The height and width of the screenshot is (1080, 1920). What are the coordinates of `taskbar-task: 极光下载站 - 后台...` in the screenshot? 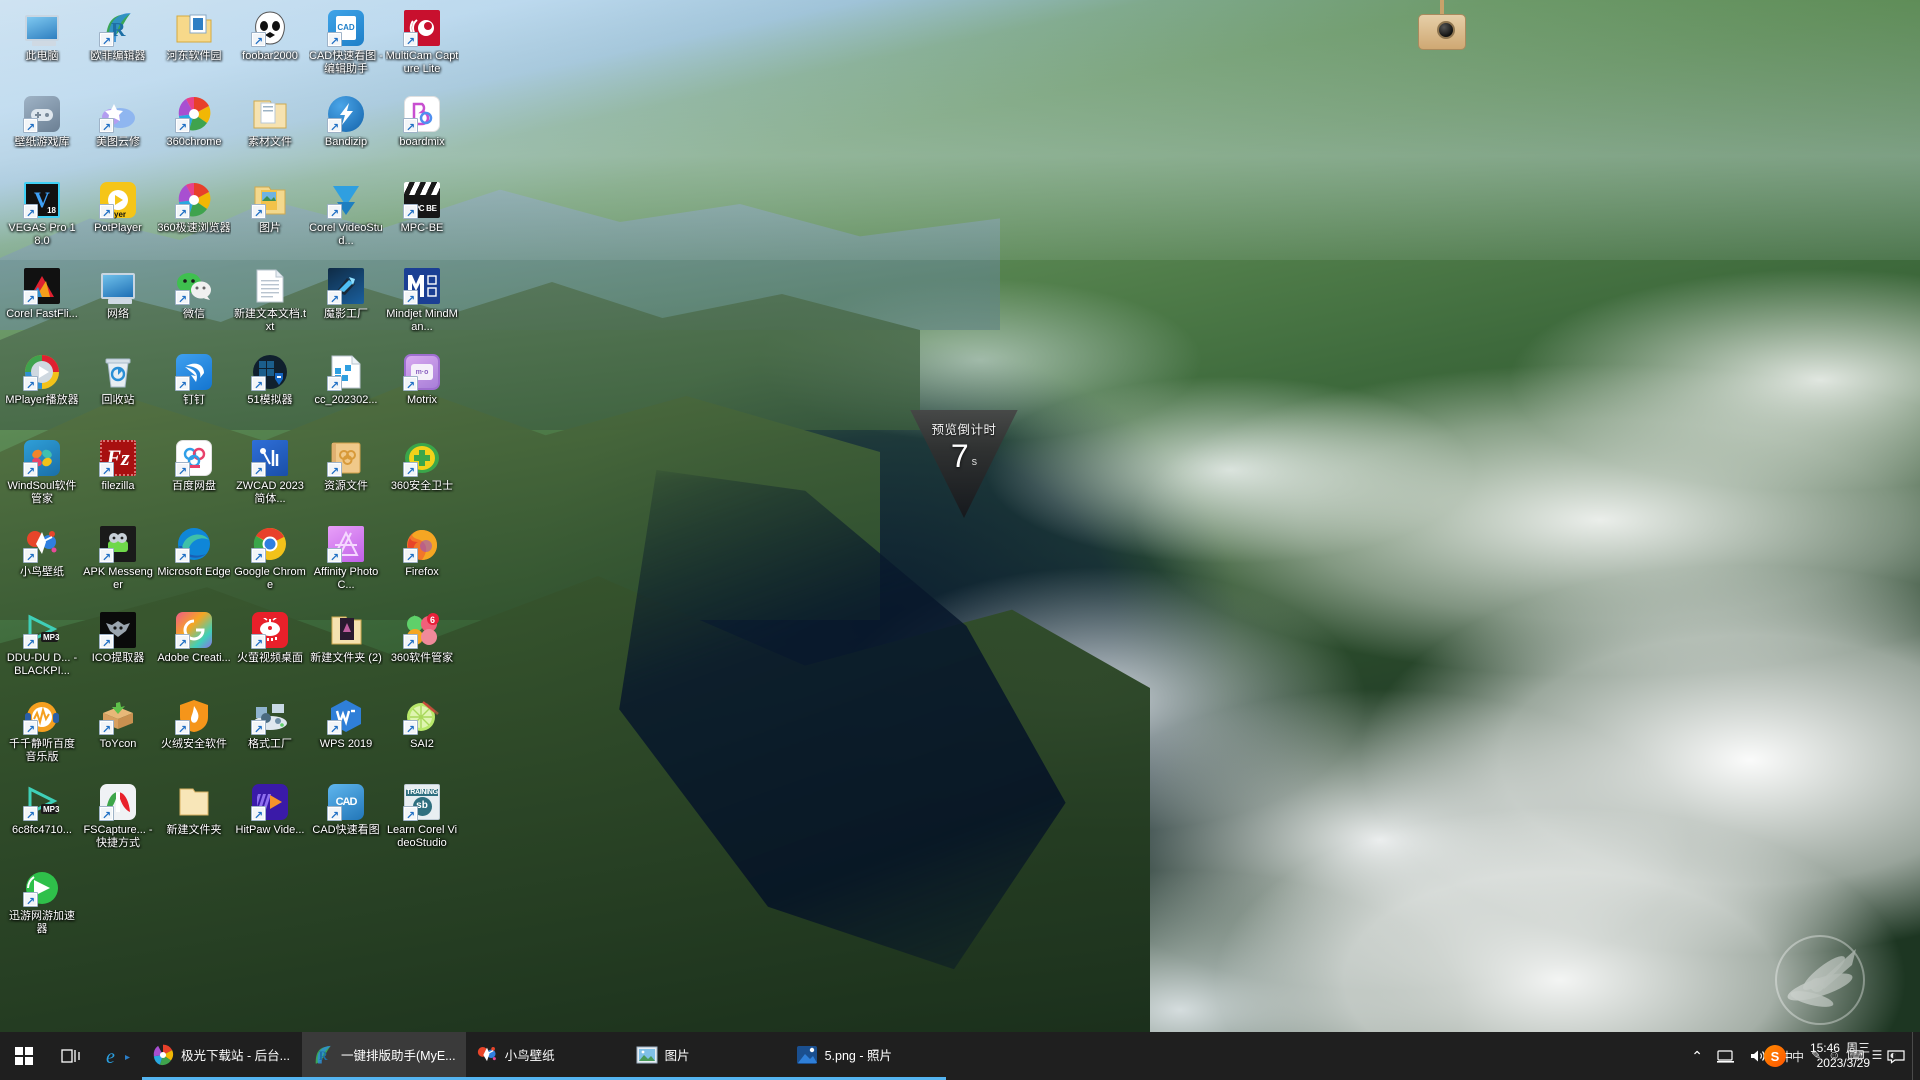 It's located at (222, 1056).